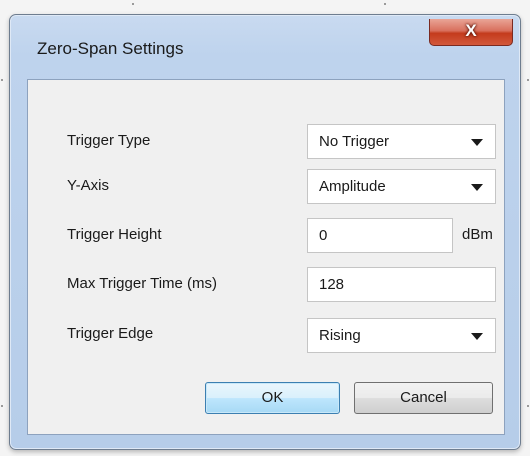  What do you see at coordinates (272, 398) in the screenshot?
I see `ok-button: OK` at bounding box center [272, 398].